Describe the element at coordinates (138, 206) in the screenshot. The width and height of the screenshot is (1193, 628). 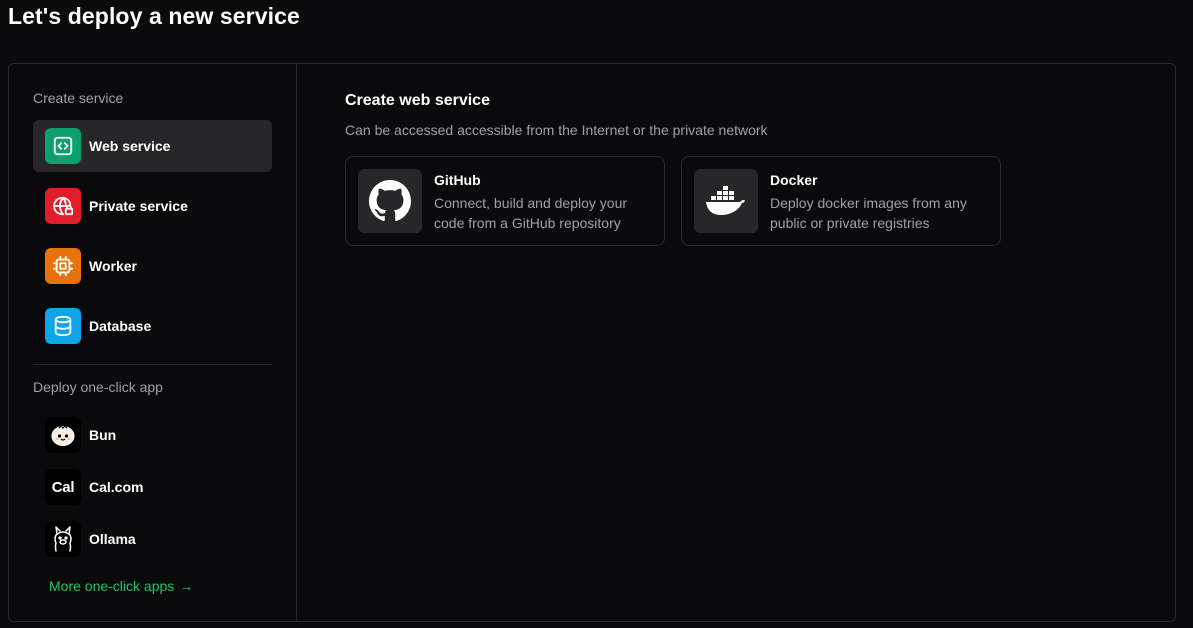
I see `sidebar-item-label: Private service` at that location.